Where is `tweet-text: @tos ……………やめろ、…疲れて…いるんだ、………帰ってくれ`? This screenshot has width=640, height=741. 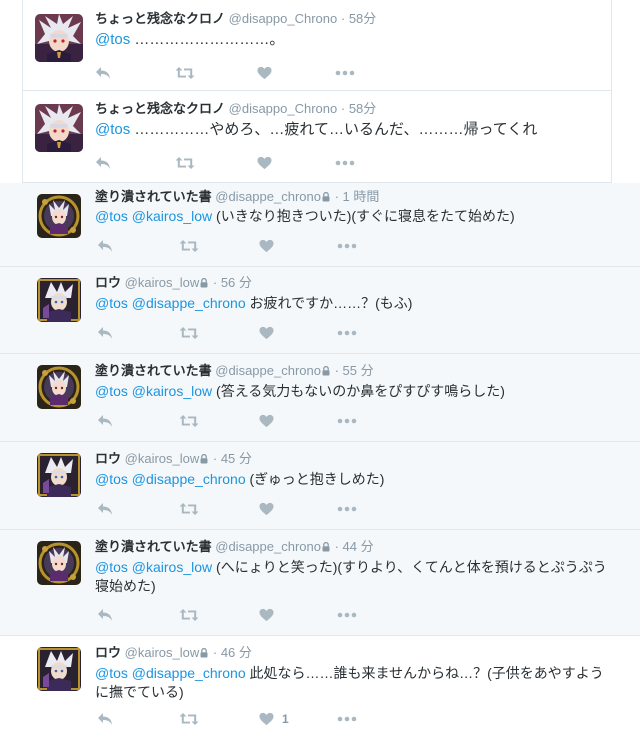
tweet-text: @tos ……………やめろ、…疲れて…いるんだ、………帰ってくれ is located at coordinates (350, 130).